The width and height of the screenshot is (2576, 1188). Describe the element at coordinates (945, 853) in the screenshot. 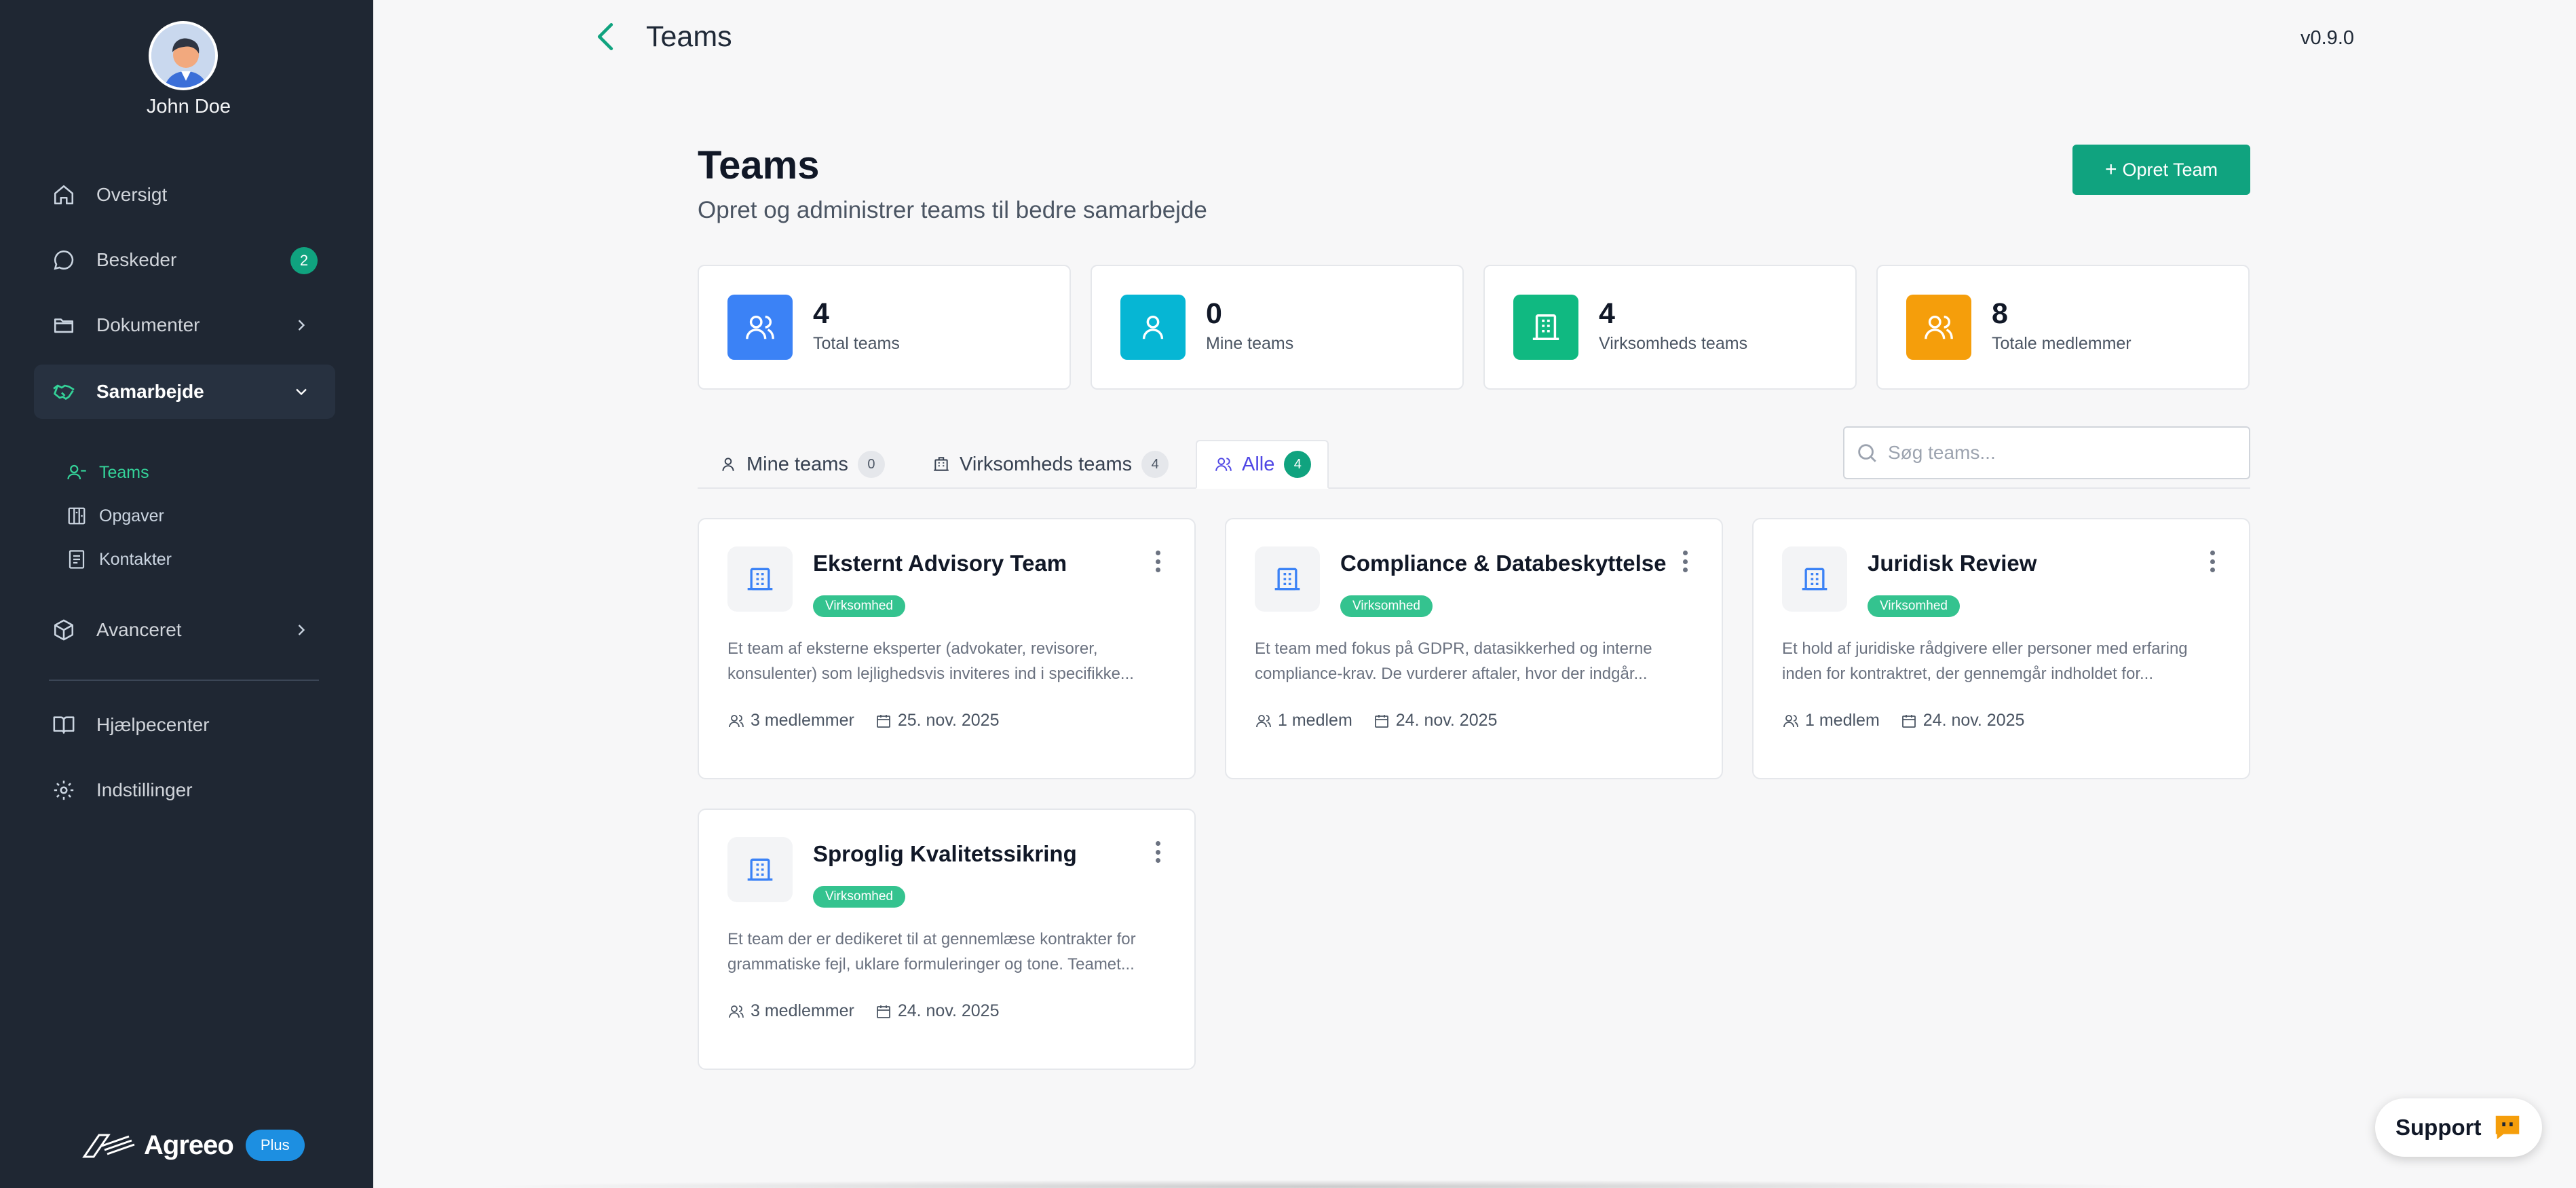

I see `team-name: Sproglig Kvalitetssikring` at that location.